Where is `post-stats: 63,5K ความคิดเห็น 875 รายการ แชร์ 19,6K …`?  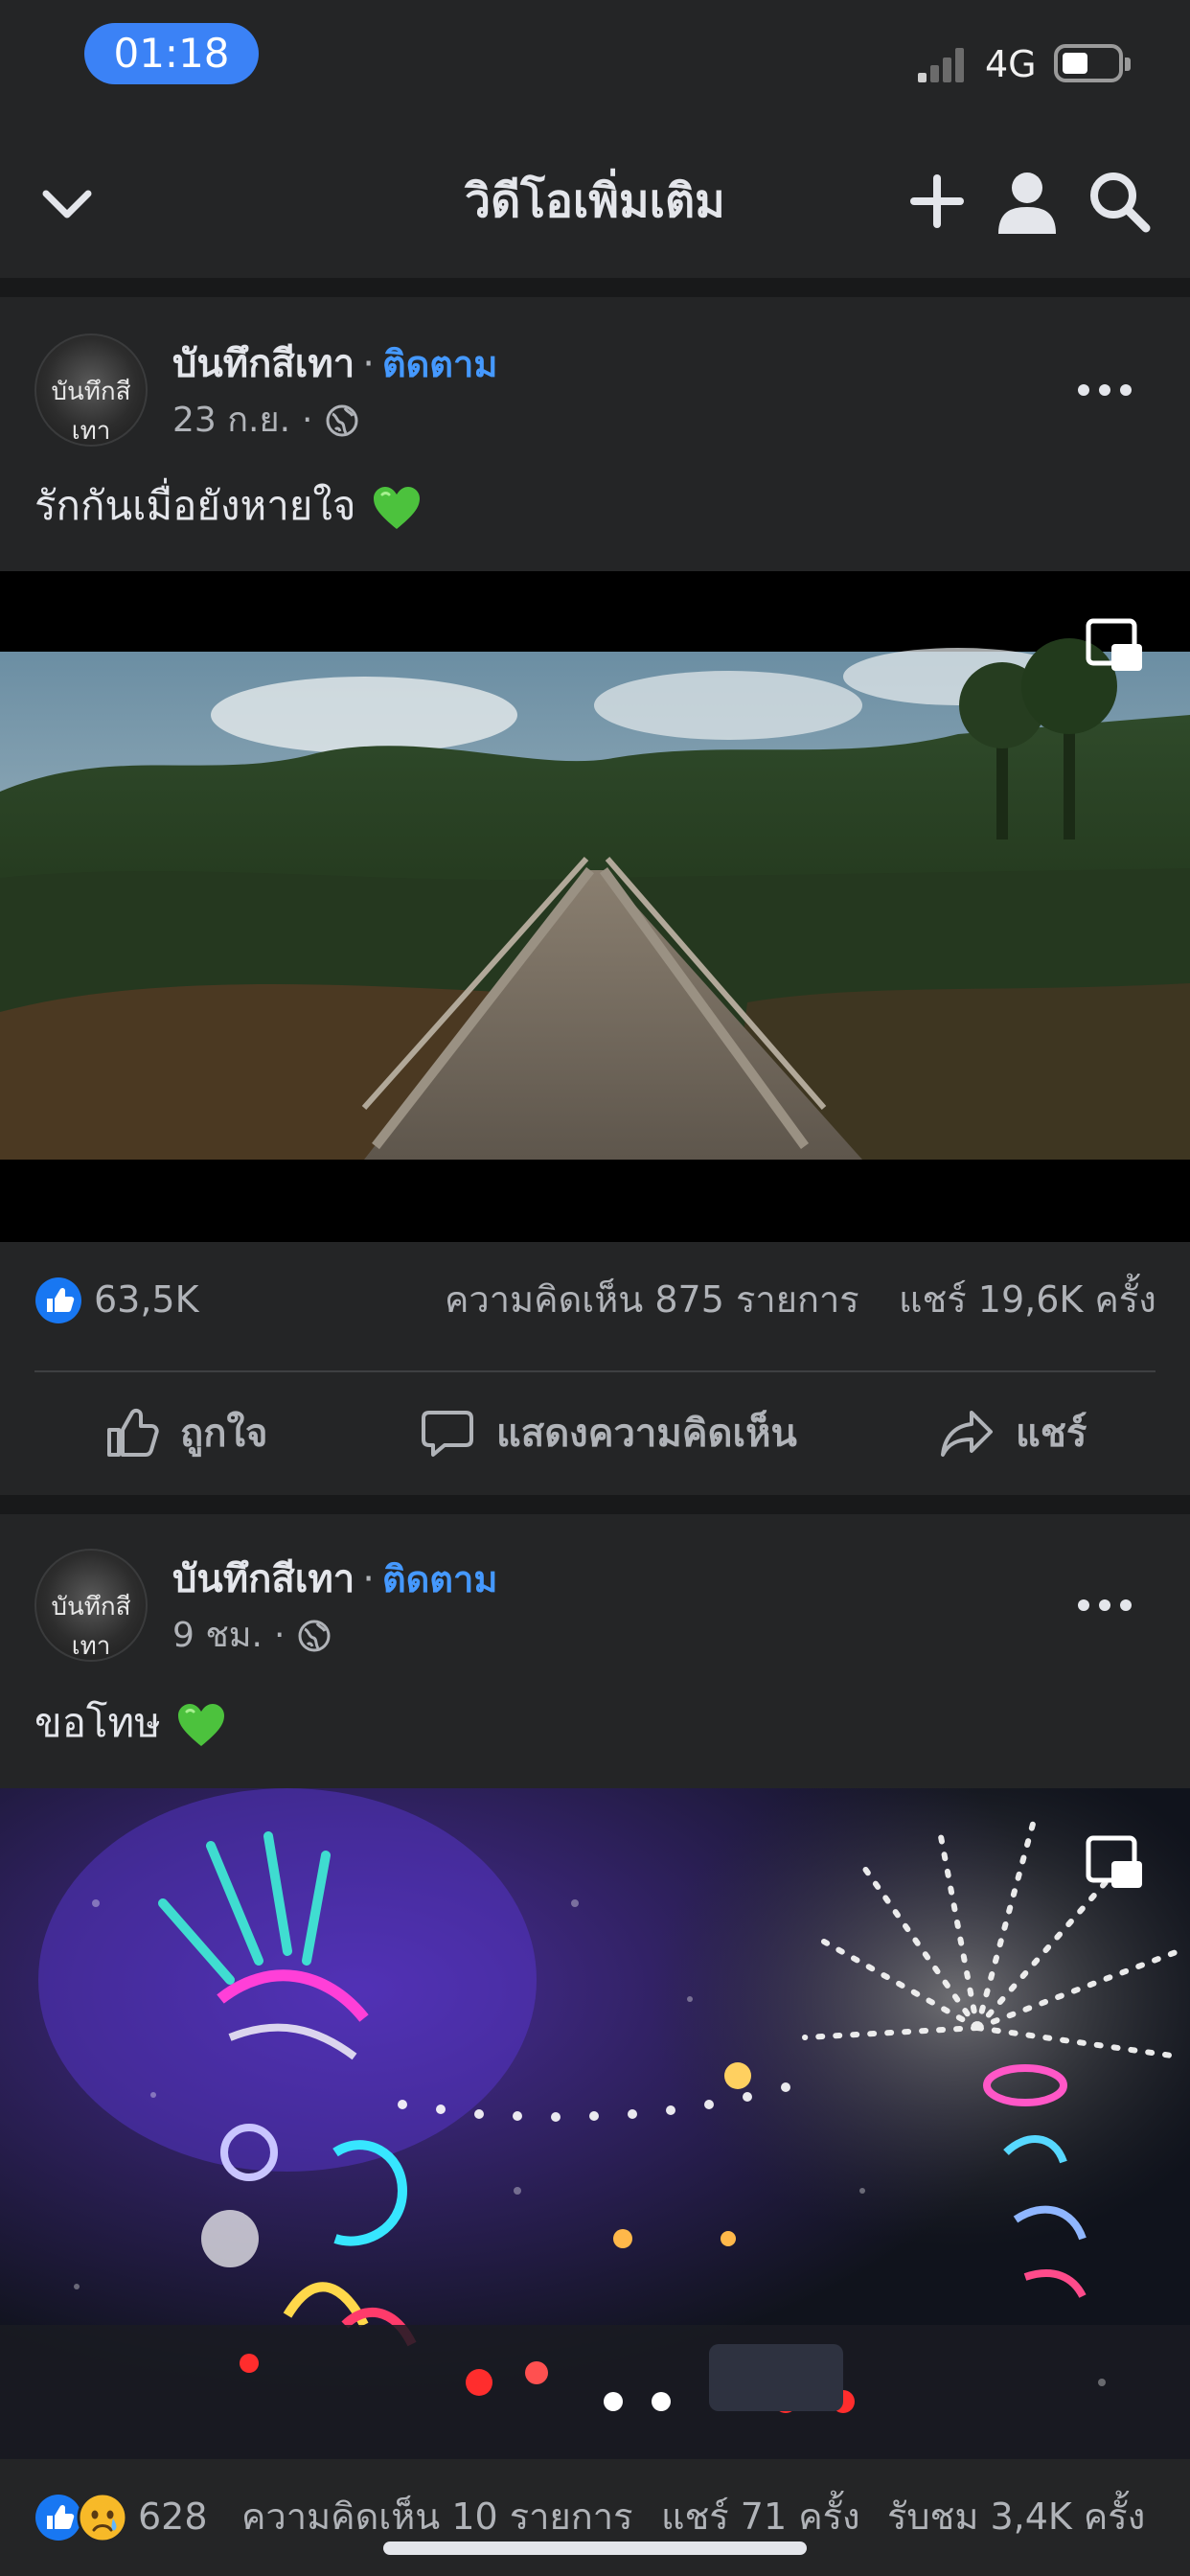
post-stats: 63,5K ความคิดเห็น 875 รายการ แชร์ 19,6K … is located at coordinates (595, 1298).